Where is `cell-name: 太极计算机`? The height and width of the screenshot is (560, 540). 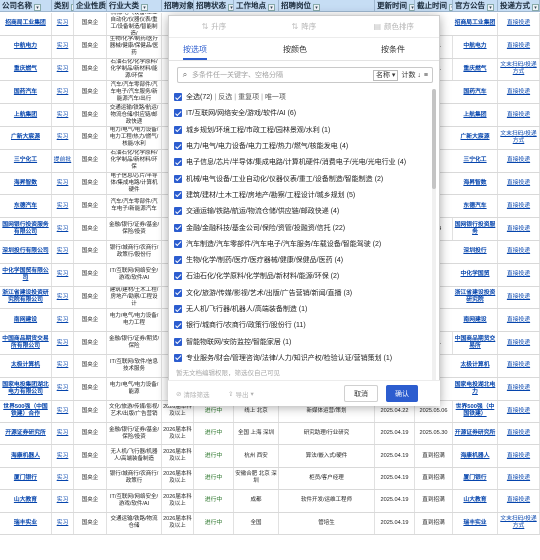 cell-name: 太极计算机 is located at coordinates (26, 366).